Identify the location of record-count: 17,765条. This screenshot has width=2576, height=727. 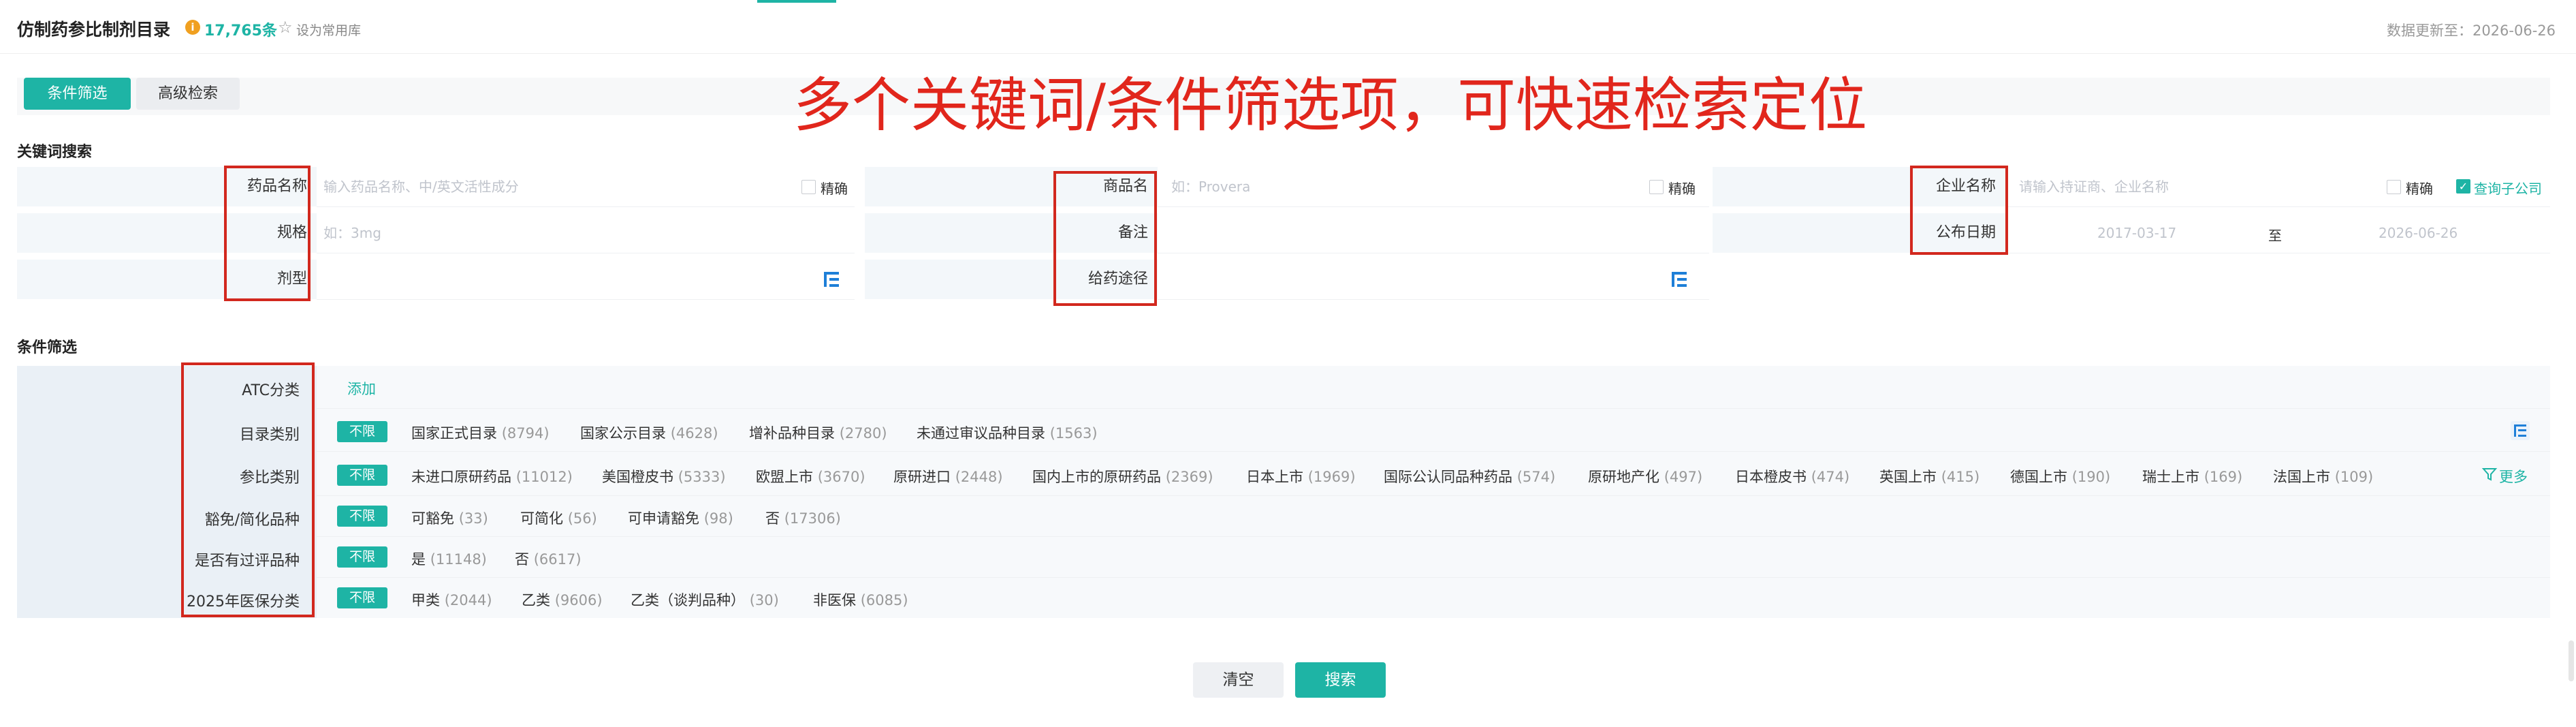
(240, 31).